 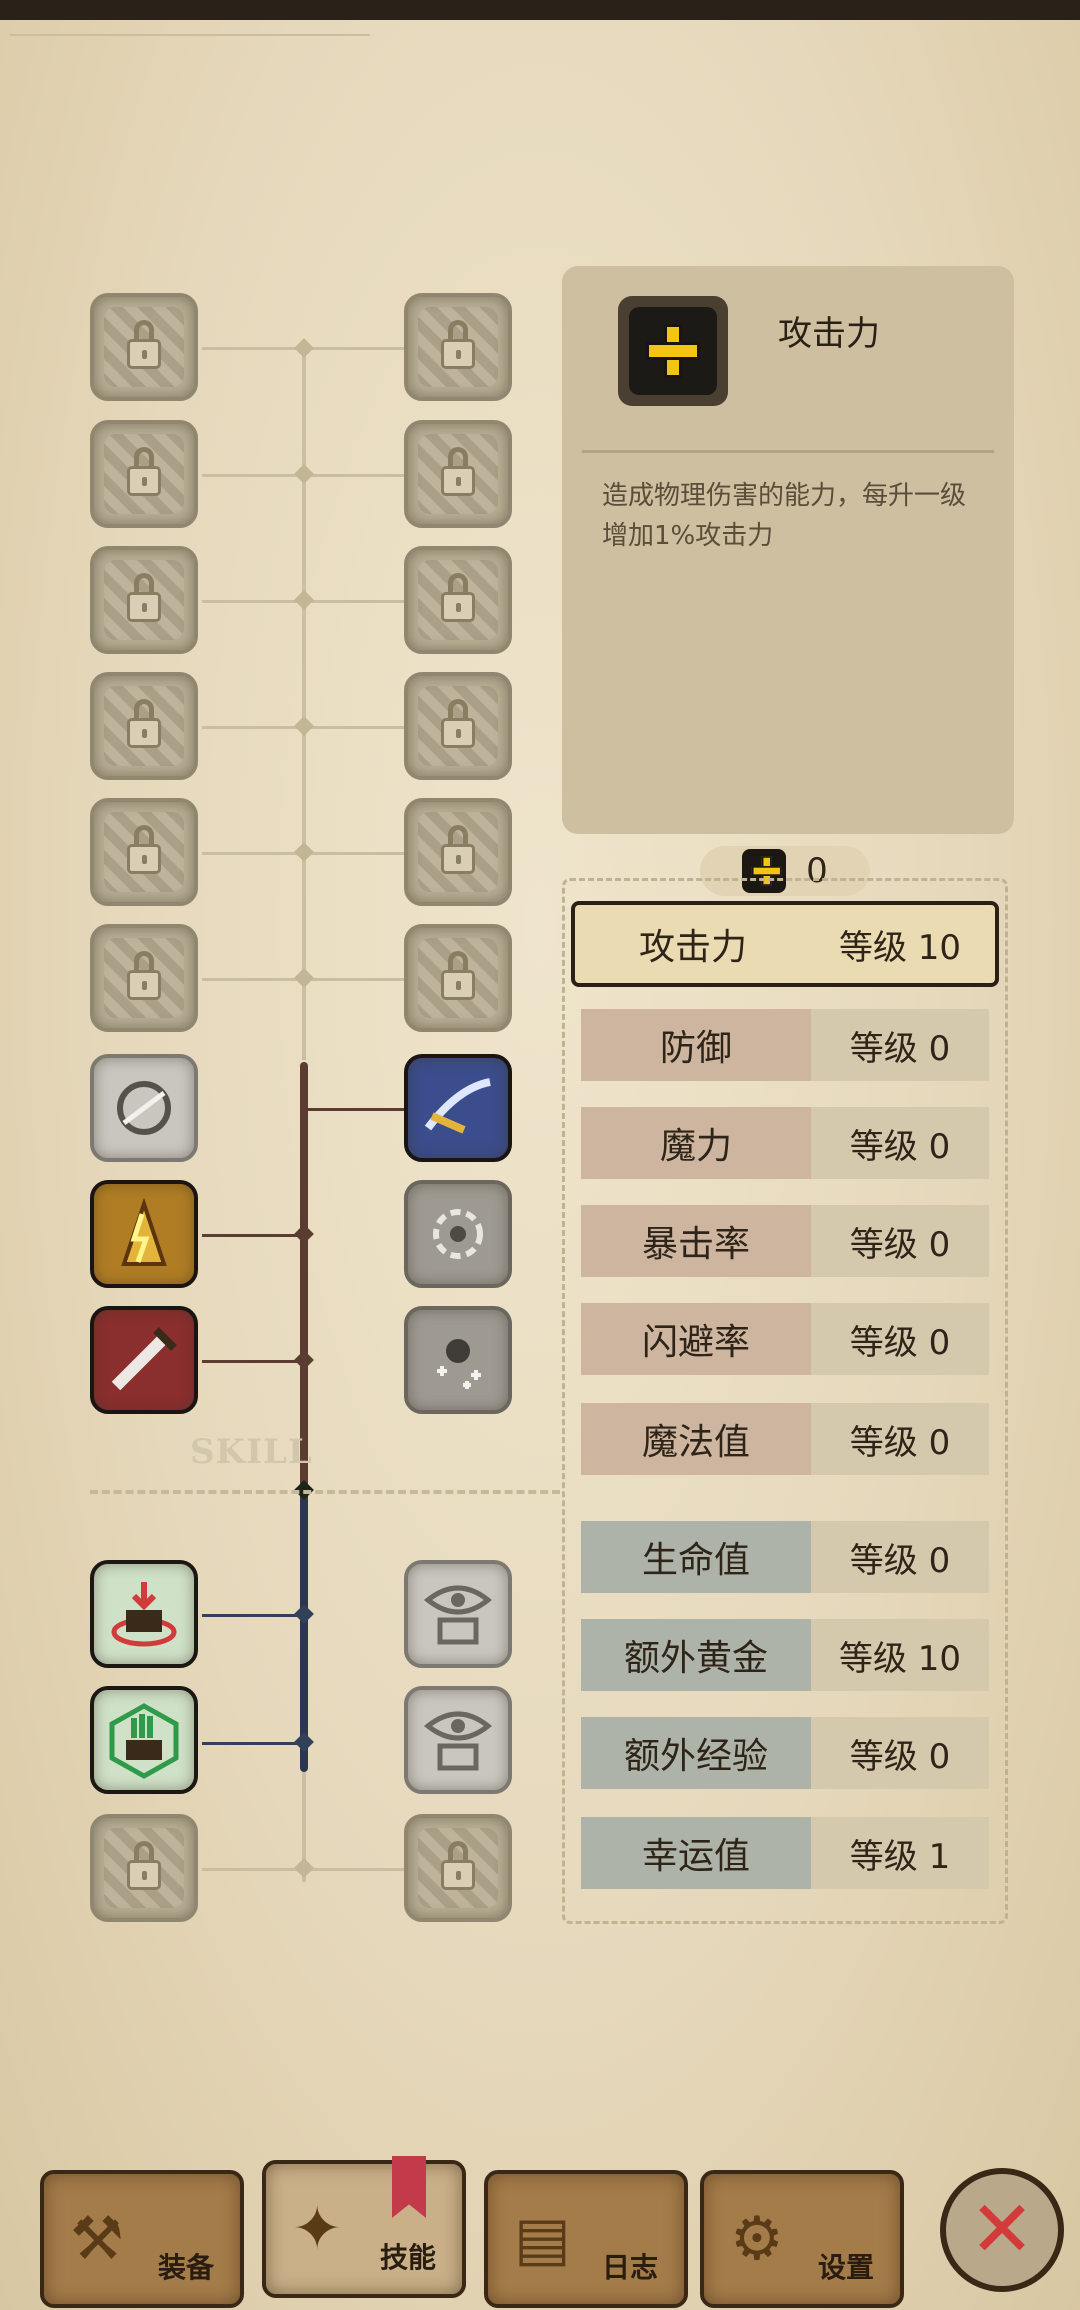 I want to click on chest-hand-icon, so click(x=144, y=1741).